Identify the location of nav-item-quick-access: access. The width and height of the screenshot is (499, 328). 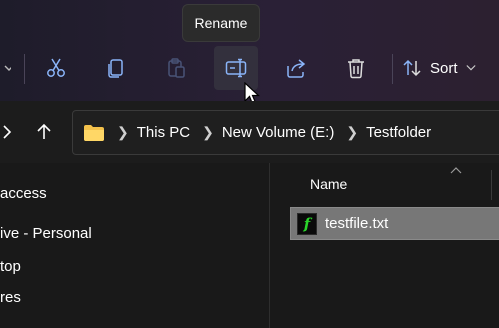
(23, 193).